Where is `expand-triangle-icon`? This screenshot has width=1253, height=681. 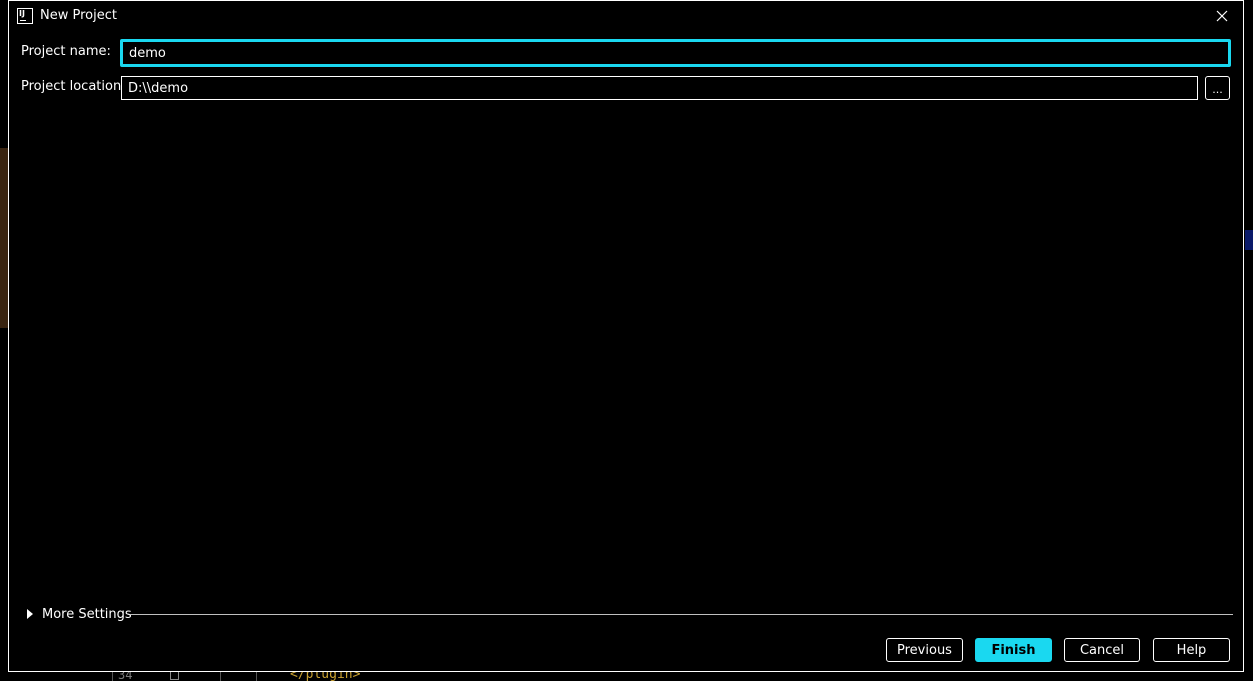
expand-triangle-icon is located at coordinates (30, 614).